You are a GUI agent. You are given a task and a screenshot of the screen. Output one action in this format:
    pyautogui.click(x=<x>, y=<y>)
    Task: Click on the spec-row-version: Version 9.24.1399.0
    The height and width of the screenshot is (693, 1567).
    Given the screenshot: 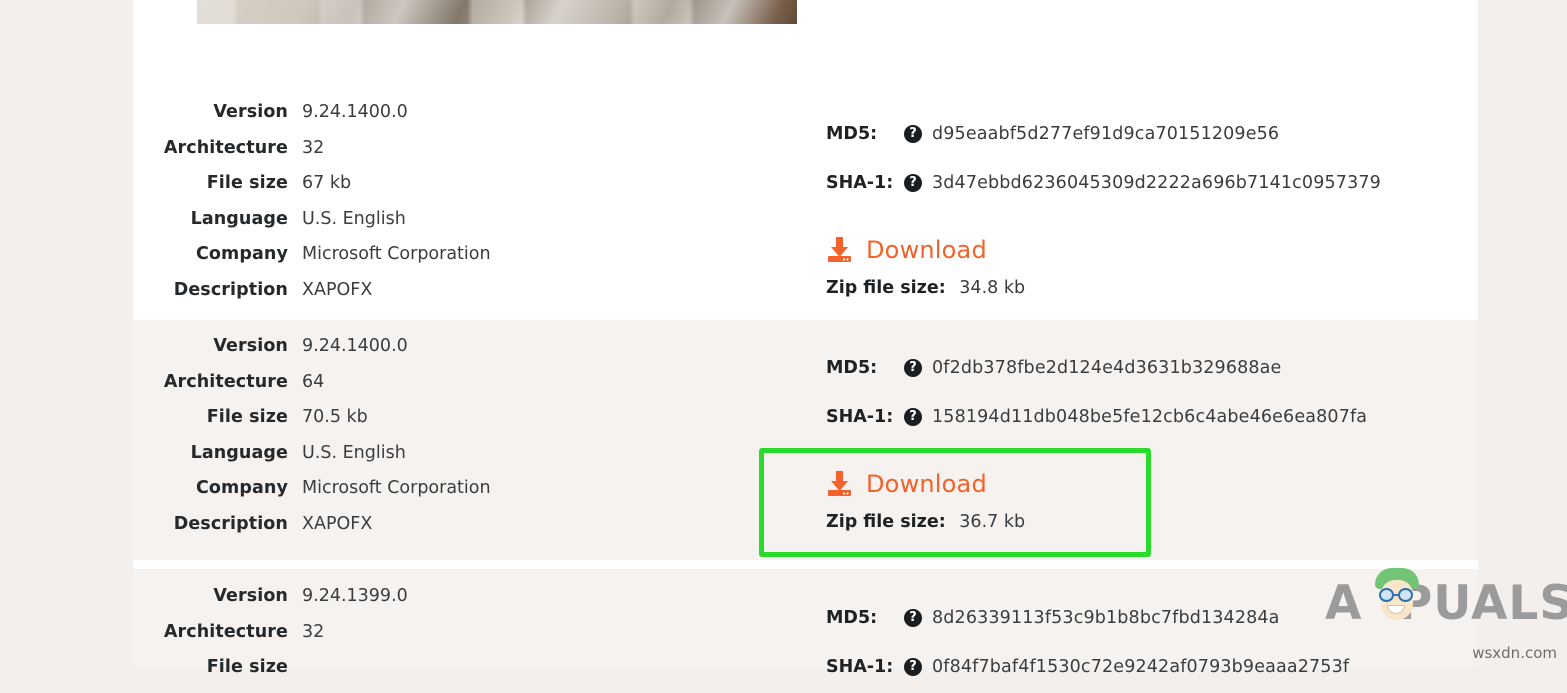 What is the action you would take?
    pyautogui.click(x=393, y=604)
    